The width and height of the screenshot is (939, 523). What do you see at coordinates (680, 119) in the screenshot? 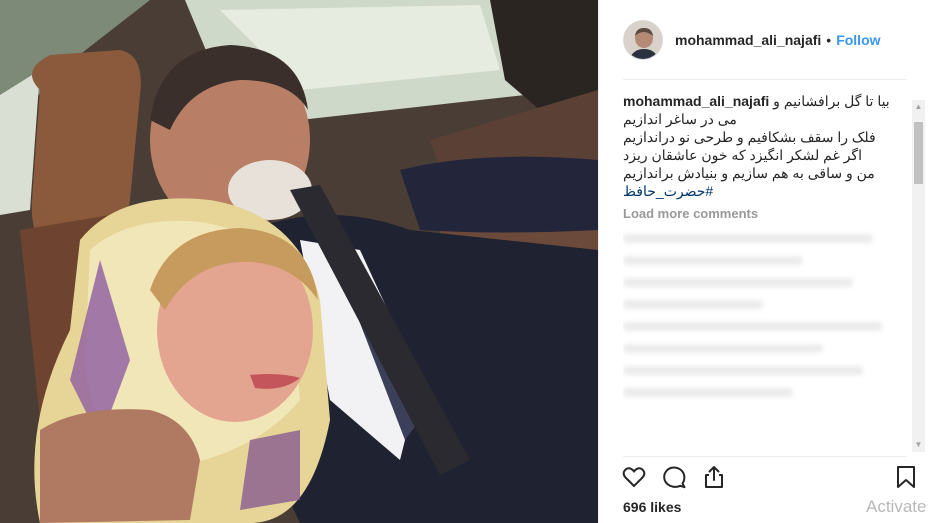
I see `caption-line-2: می در ساغر اندازیم` at bounding box center [680, 119].